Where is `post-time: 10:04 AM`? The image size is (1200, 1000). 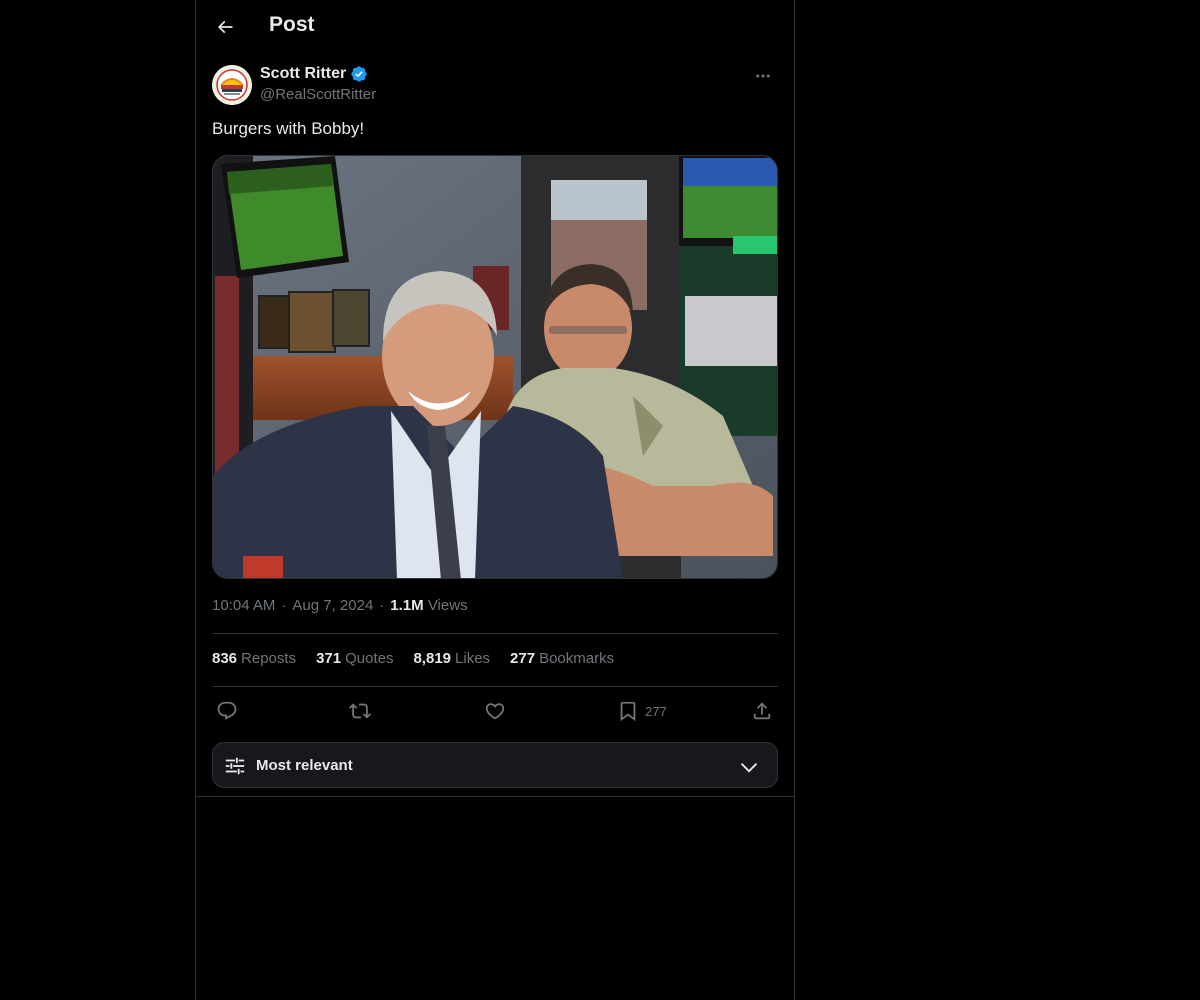
post-time: 10:04 AM is located at coordinates (243, 605).